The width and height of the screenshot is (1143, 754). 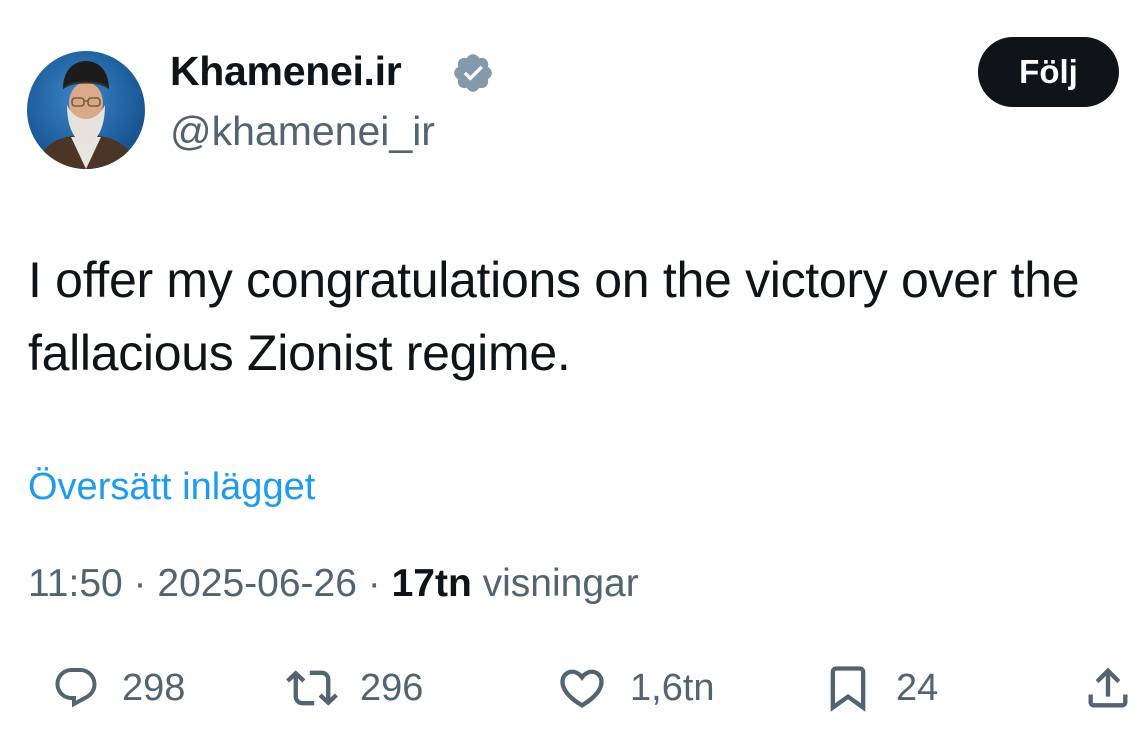 I want to click on heart-icon, so click(x=582, y=688).